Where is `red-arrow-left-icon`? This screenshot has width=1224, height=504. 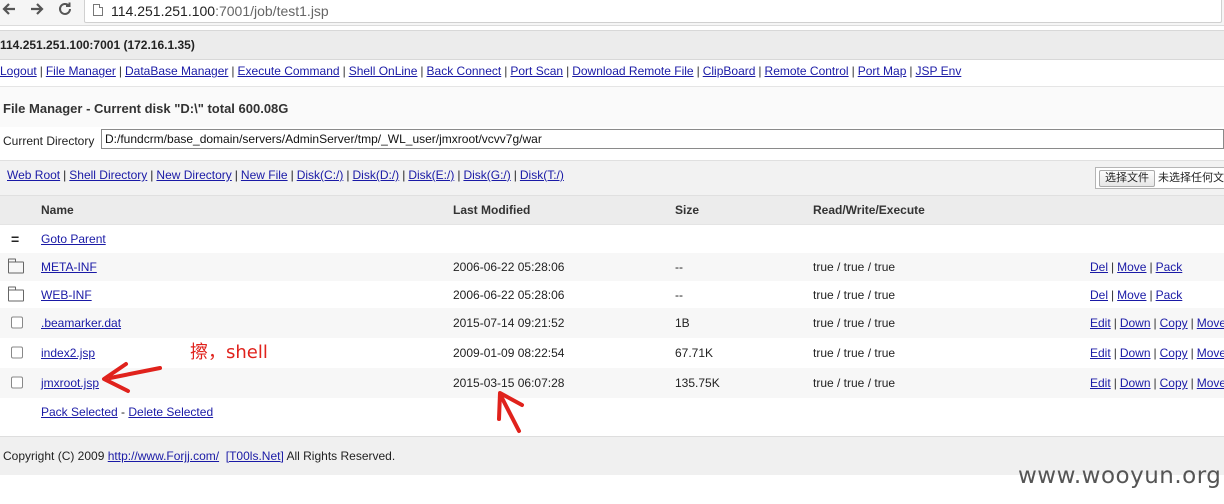
red-arrow-left-icon is located at coordinates (132, 377).